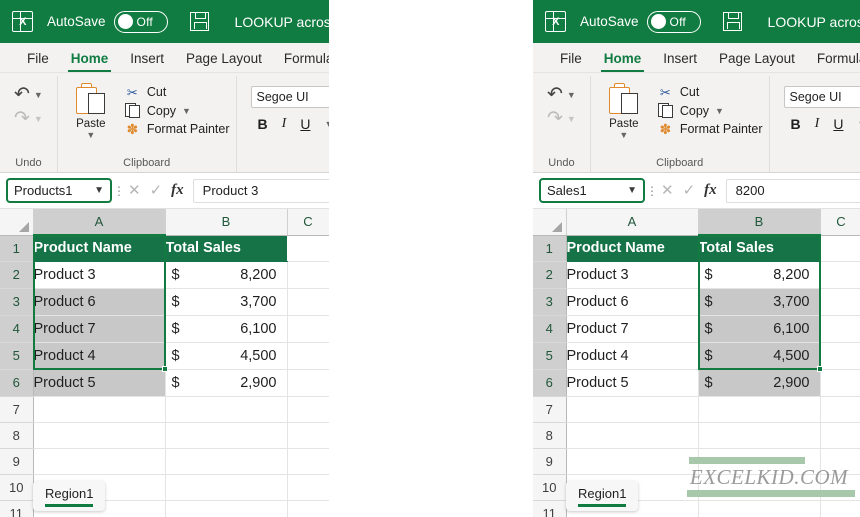  Describe the element at coordinates (709, 129) in the screenshot. I see `format-painter-button: ✽ Format Painter` at that location.